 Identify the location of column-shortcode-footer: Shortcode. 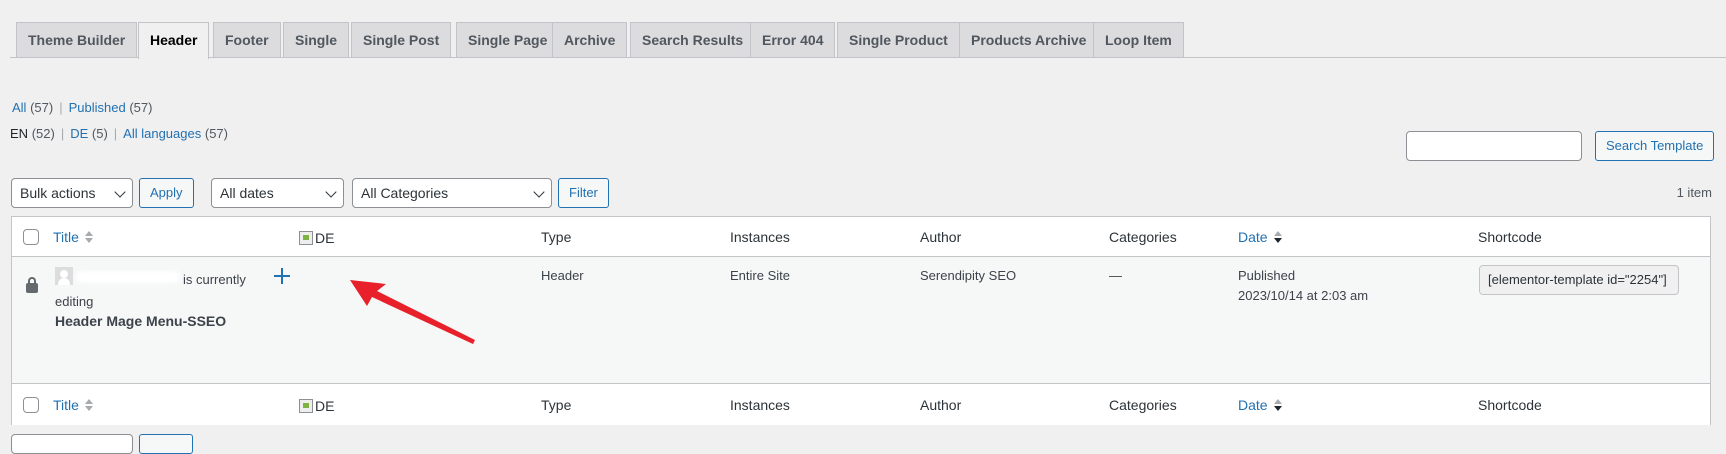
(1510, 405).